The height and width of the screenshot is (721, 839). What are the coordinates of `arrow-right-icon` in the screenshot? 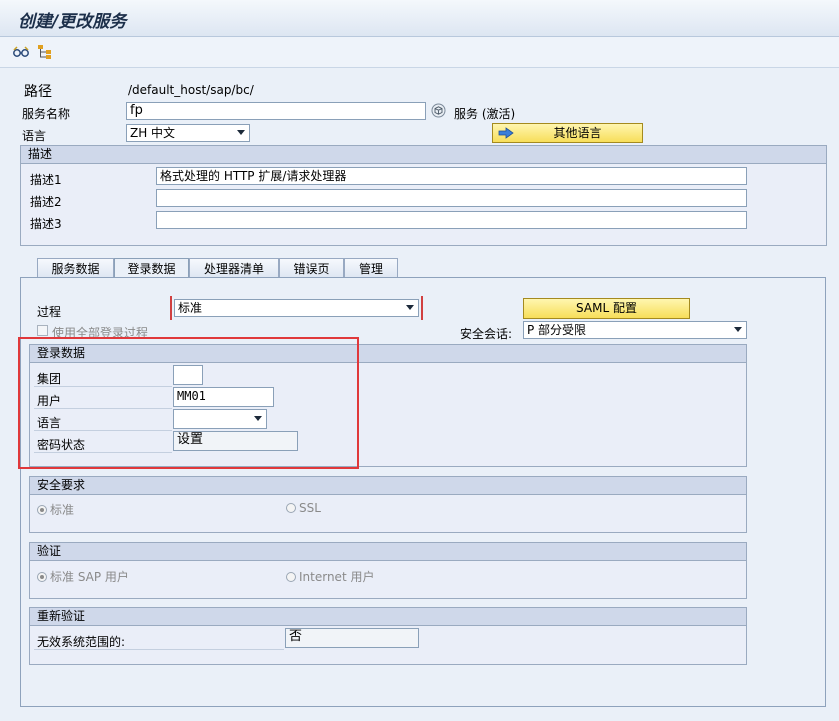 It's located at (506, 135).